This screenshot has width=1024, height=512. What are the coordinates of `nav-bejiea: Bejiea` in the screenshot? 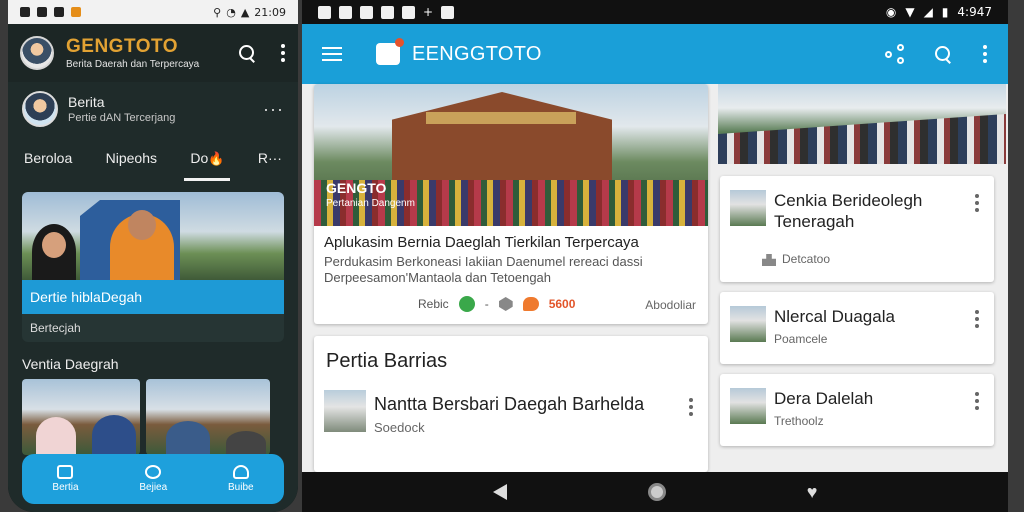 It's located at (153, 479).